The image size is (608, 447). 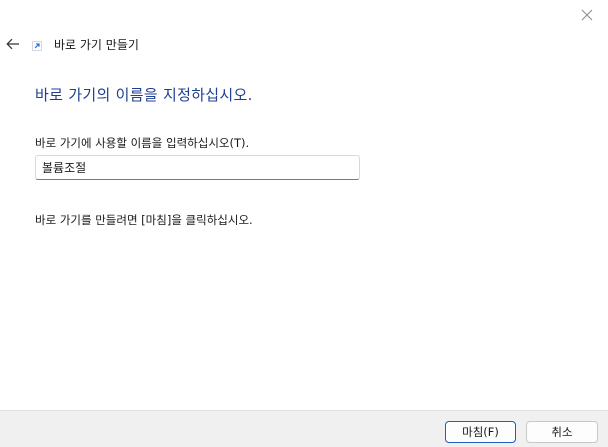 What do you see at coordinates (562, 432) in the screenshot?
I see `cancel-button: 취소` at bounding box center [562, 432].